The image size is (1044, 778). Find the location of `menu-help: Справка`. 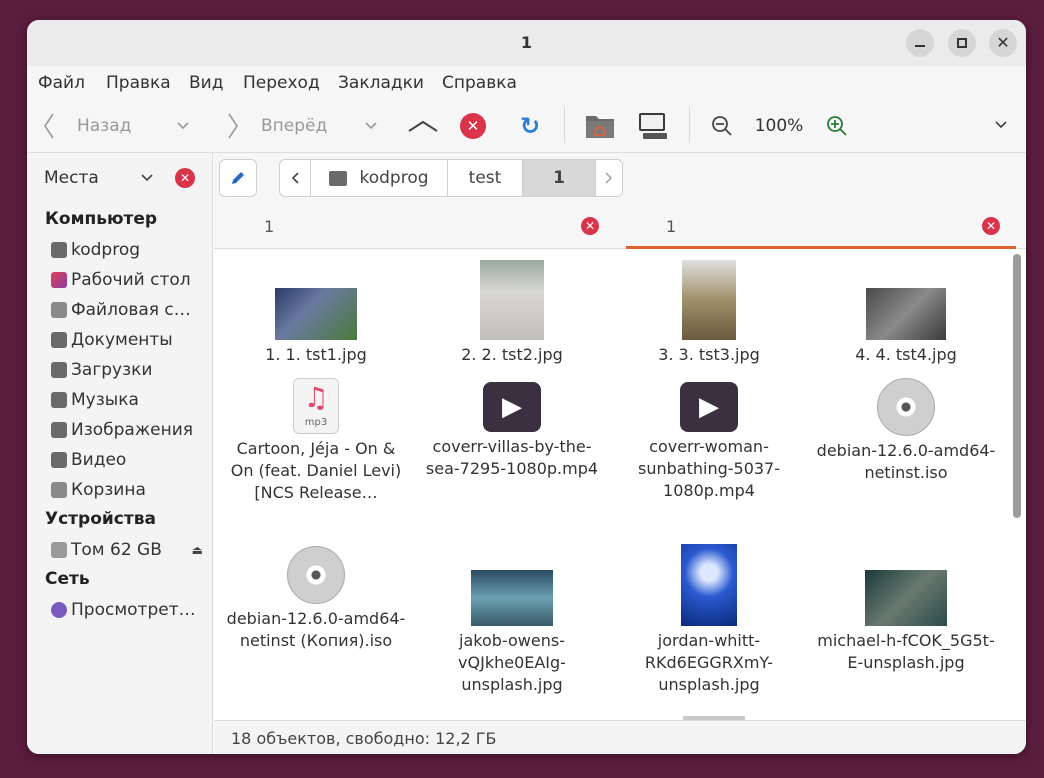

menu-help: Справка is located at coordinates (479, 83).